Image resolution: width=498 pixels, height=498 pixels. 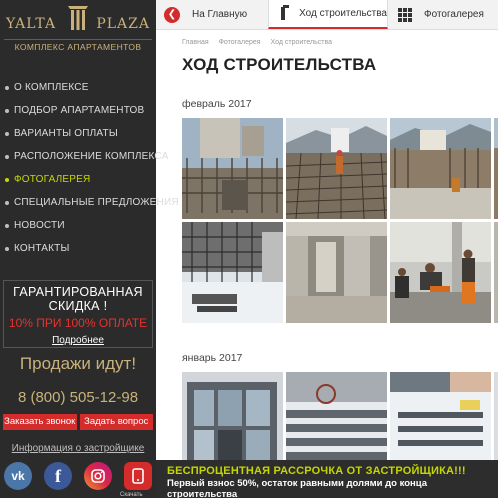 I want to click on tab-home-label: На Главную, so click(x=220, y=14).